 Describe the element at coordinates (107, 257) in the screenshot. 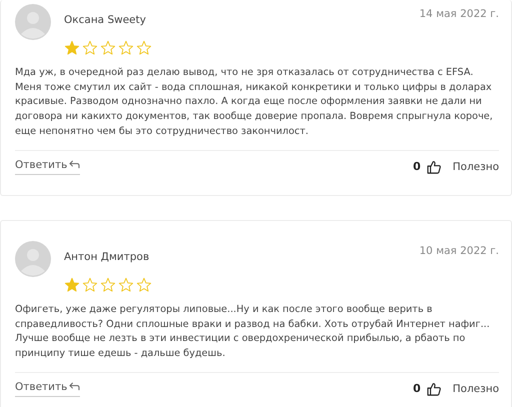

I see `author-name: Антон Дмитров` at that location.